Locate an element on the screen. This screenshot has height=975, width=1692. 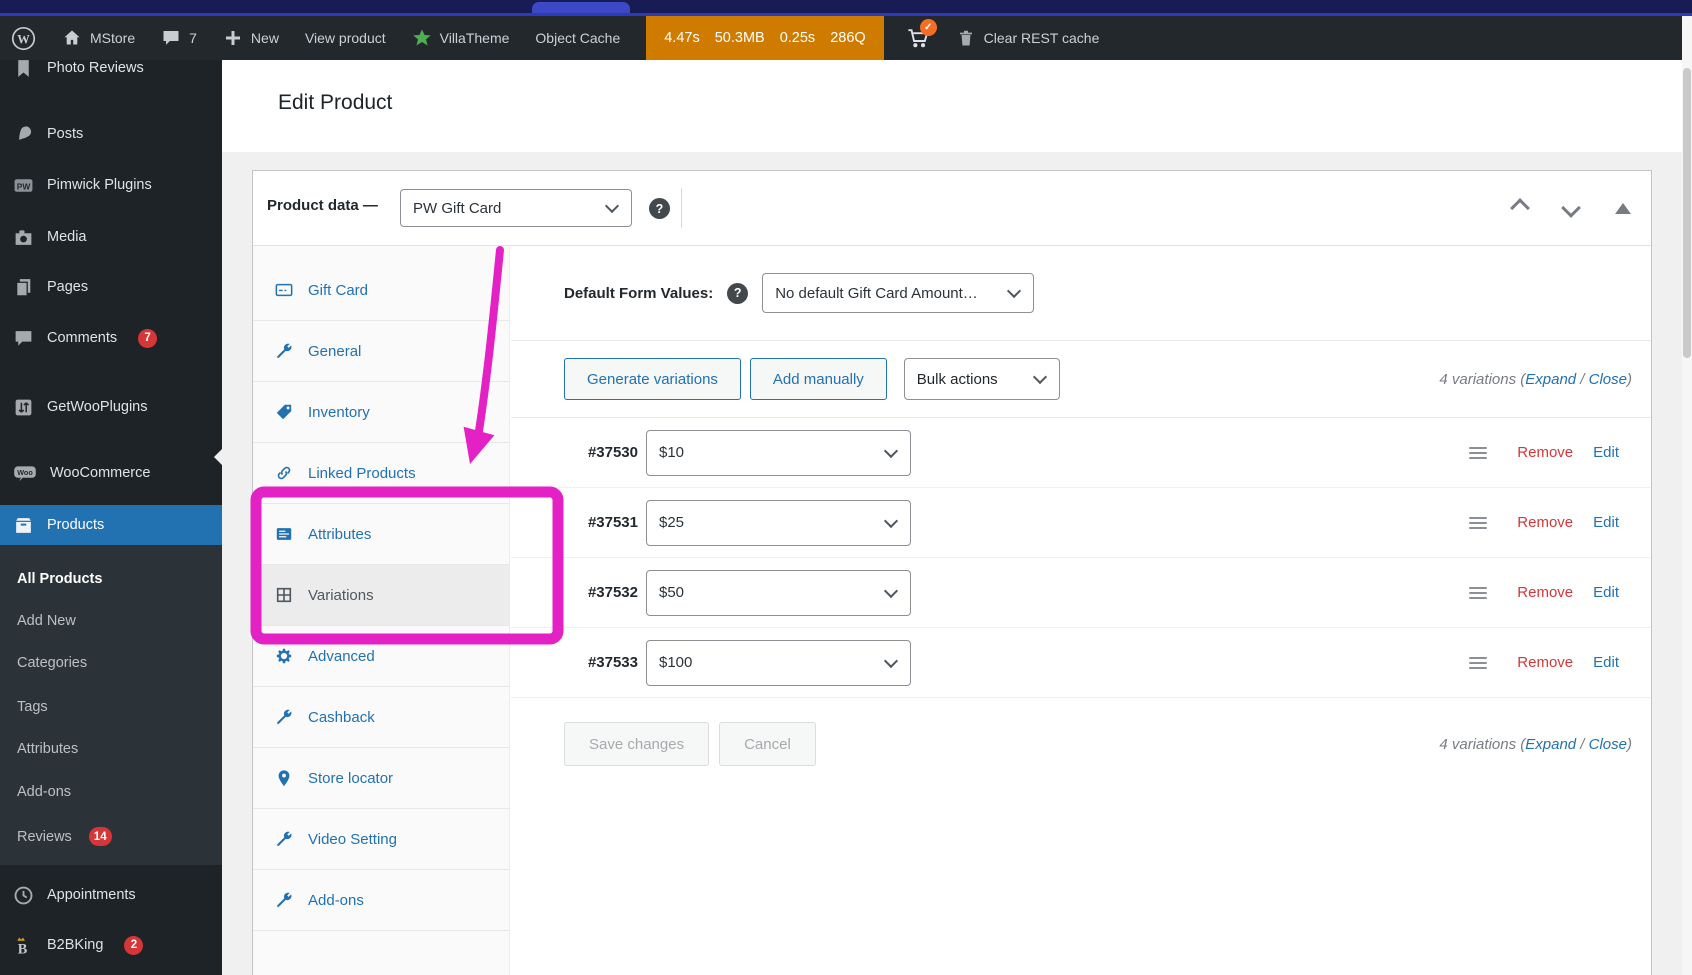
tab-variations: Variations is located at coordinates (381, 595).